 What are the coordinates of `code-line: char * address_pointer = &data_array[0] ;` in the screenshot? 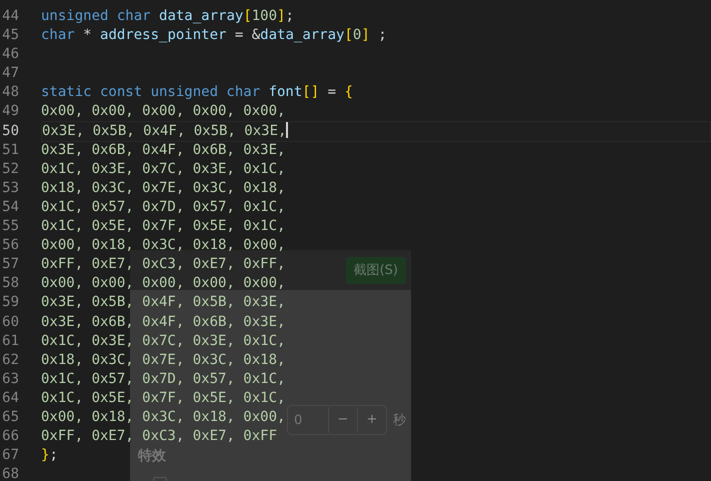 It's located at (214, 36).